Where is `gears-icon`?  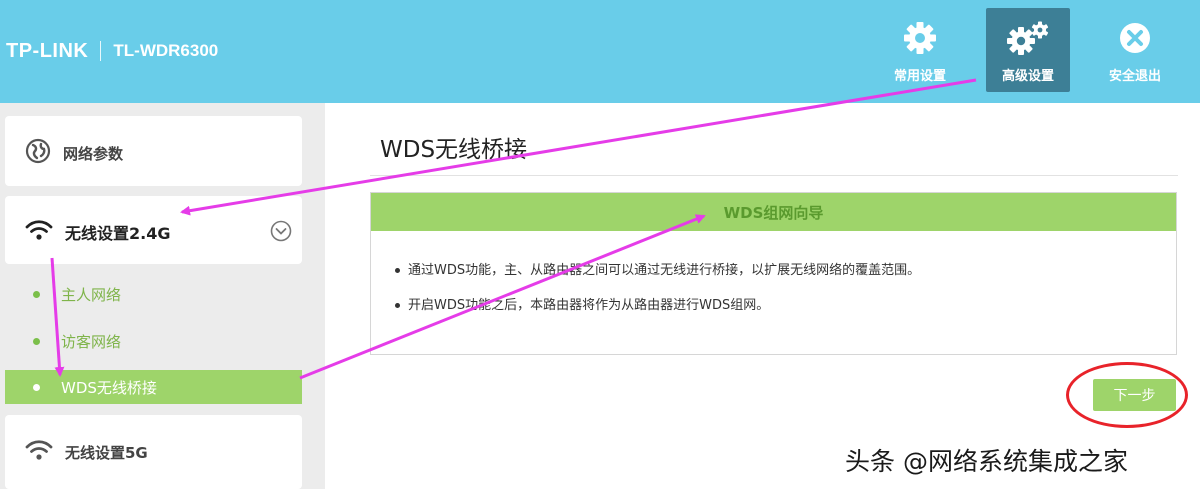
gears-icon is located at coordinates (1028, 38).